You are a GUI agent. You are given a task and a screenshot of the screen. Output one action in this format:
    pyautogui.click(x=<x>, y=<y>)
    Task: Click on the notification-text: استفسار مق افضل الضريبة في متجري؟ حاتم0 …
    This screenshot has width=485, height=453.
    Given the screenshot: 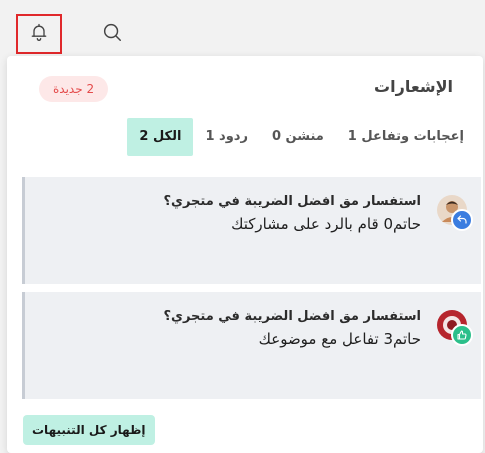 What is the action you would take?
    pyautogui.click(x=251, y=213)
    